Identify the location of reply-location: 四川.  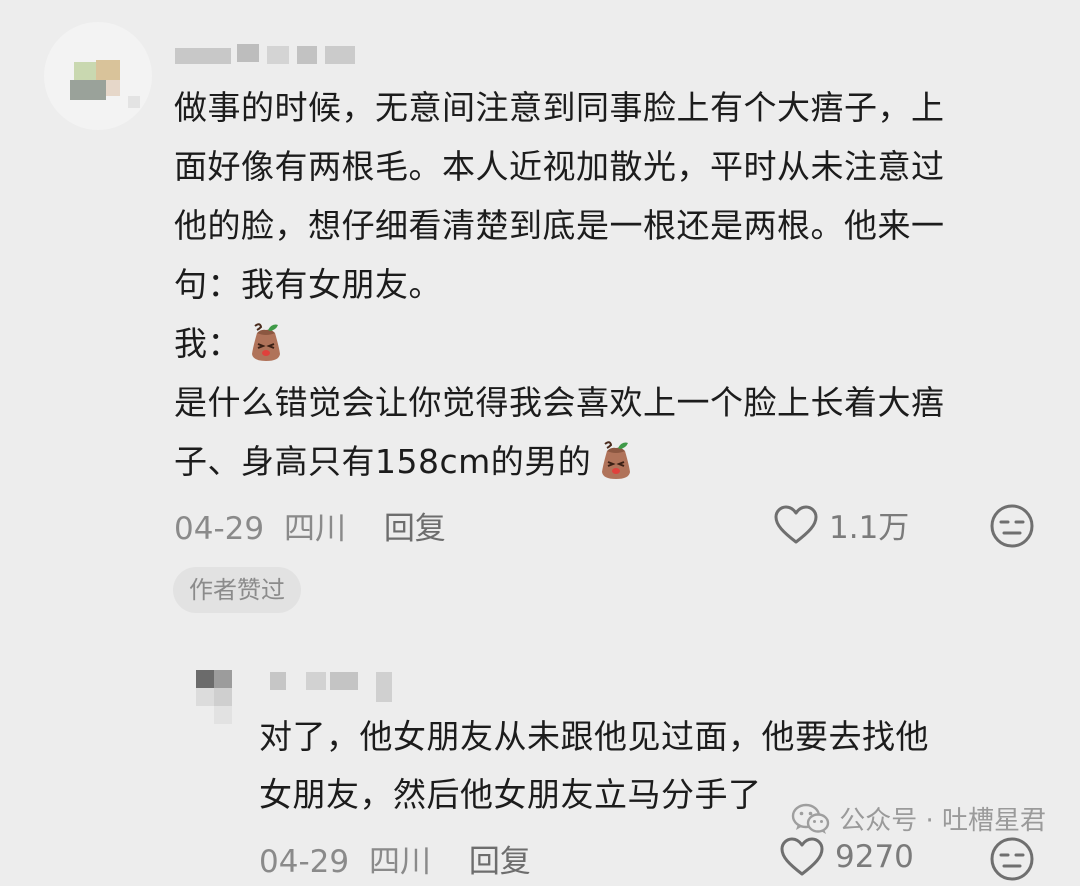
(399, 862).